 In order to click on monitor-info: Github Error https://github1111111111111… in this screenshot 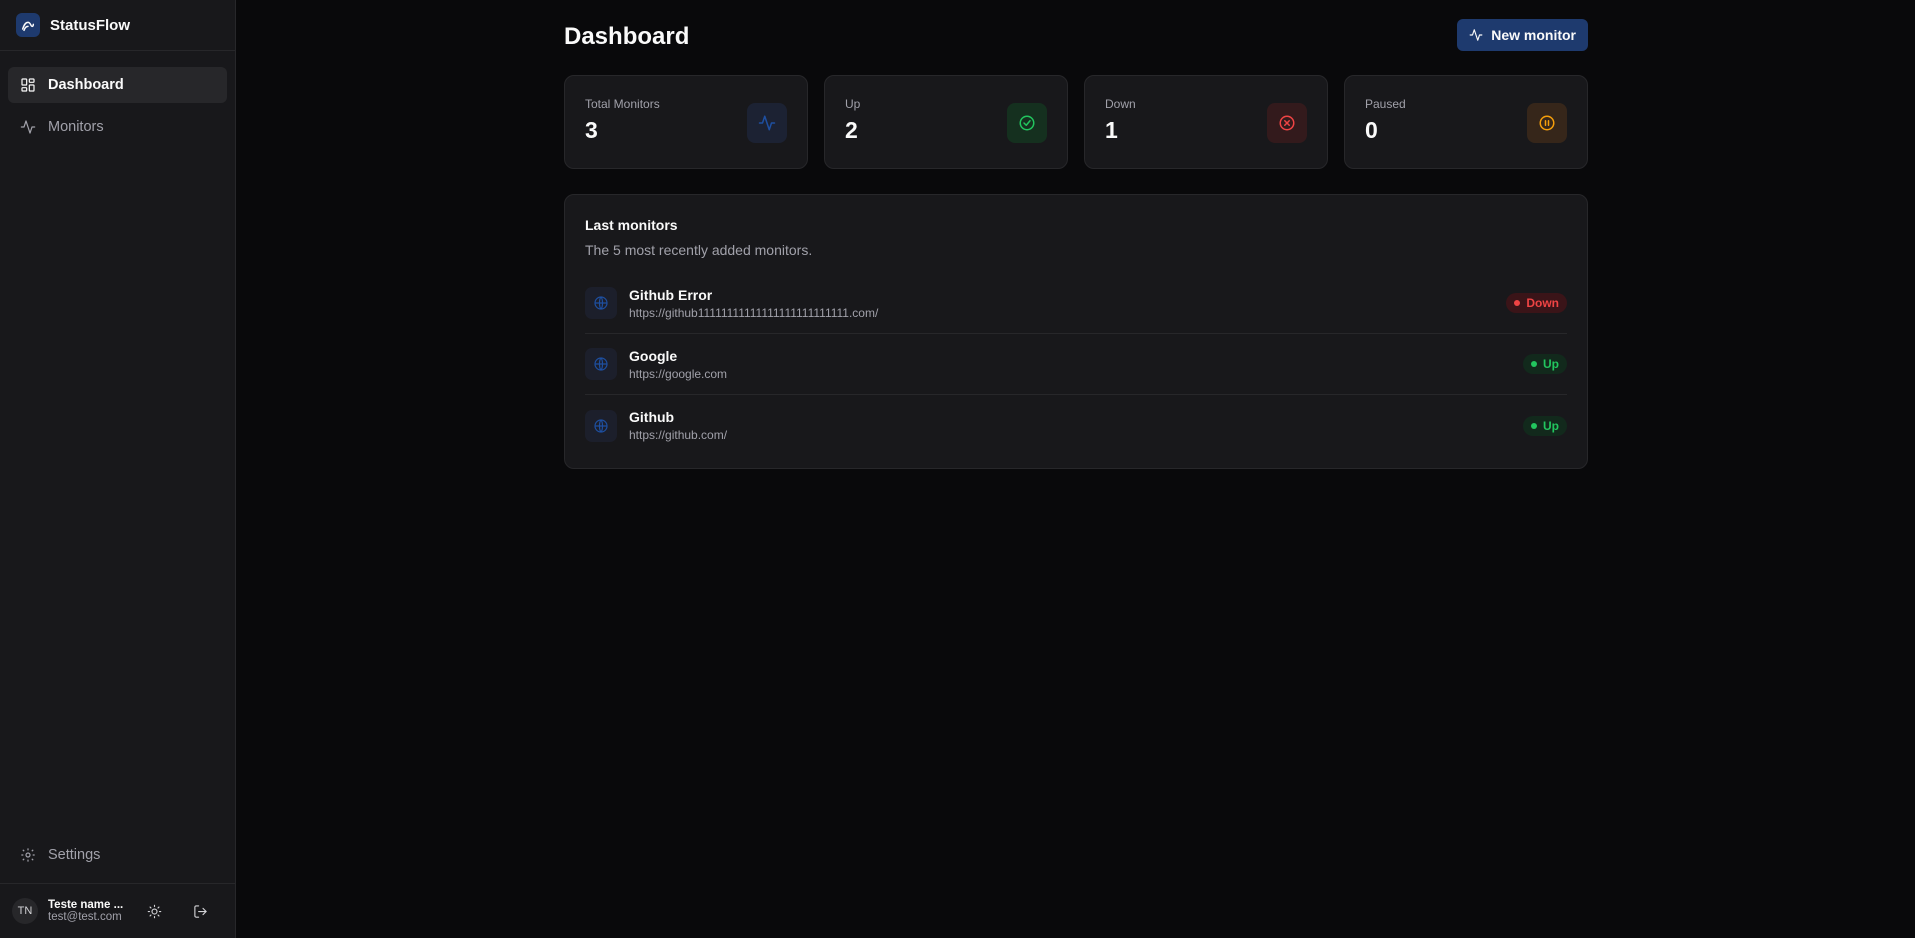, I will do `click(1067, 303)`.